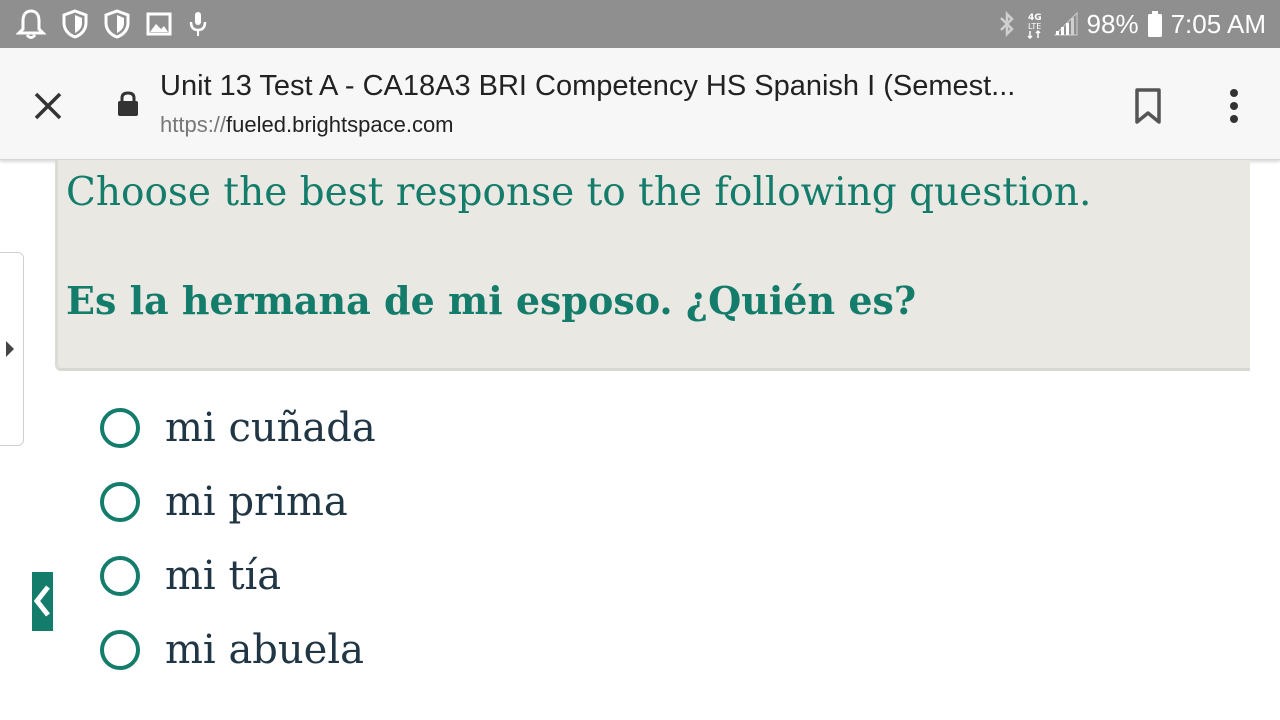 The height and width of the screenshot is (720, 1280). I want to click on url-host: fueled.brightspace.com, so click(340, 124).